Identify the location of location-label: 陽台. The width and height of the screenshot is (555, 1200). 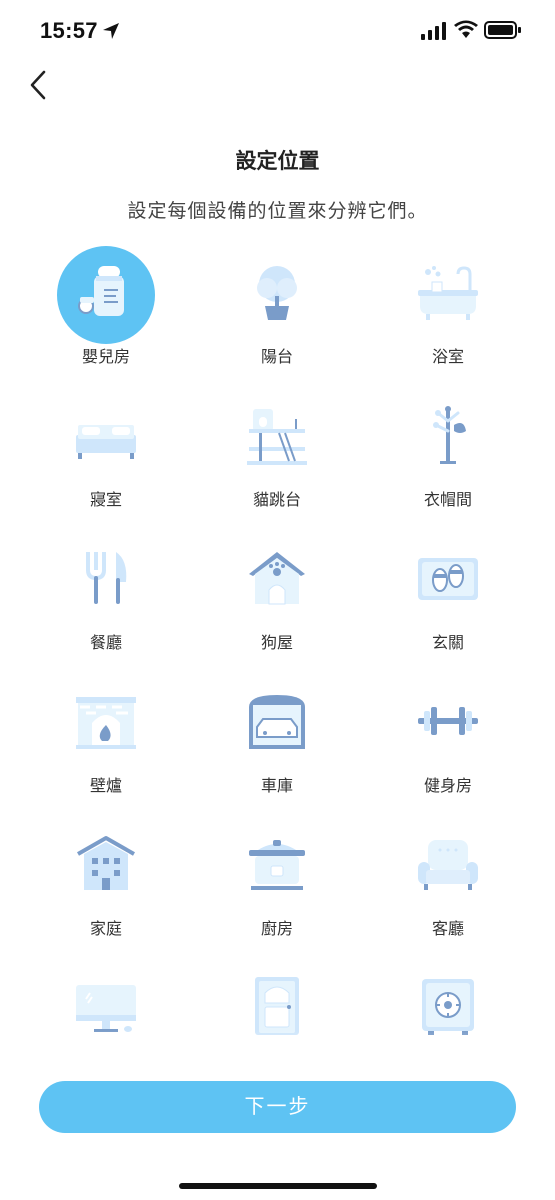
(276, 357).